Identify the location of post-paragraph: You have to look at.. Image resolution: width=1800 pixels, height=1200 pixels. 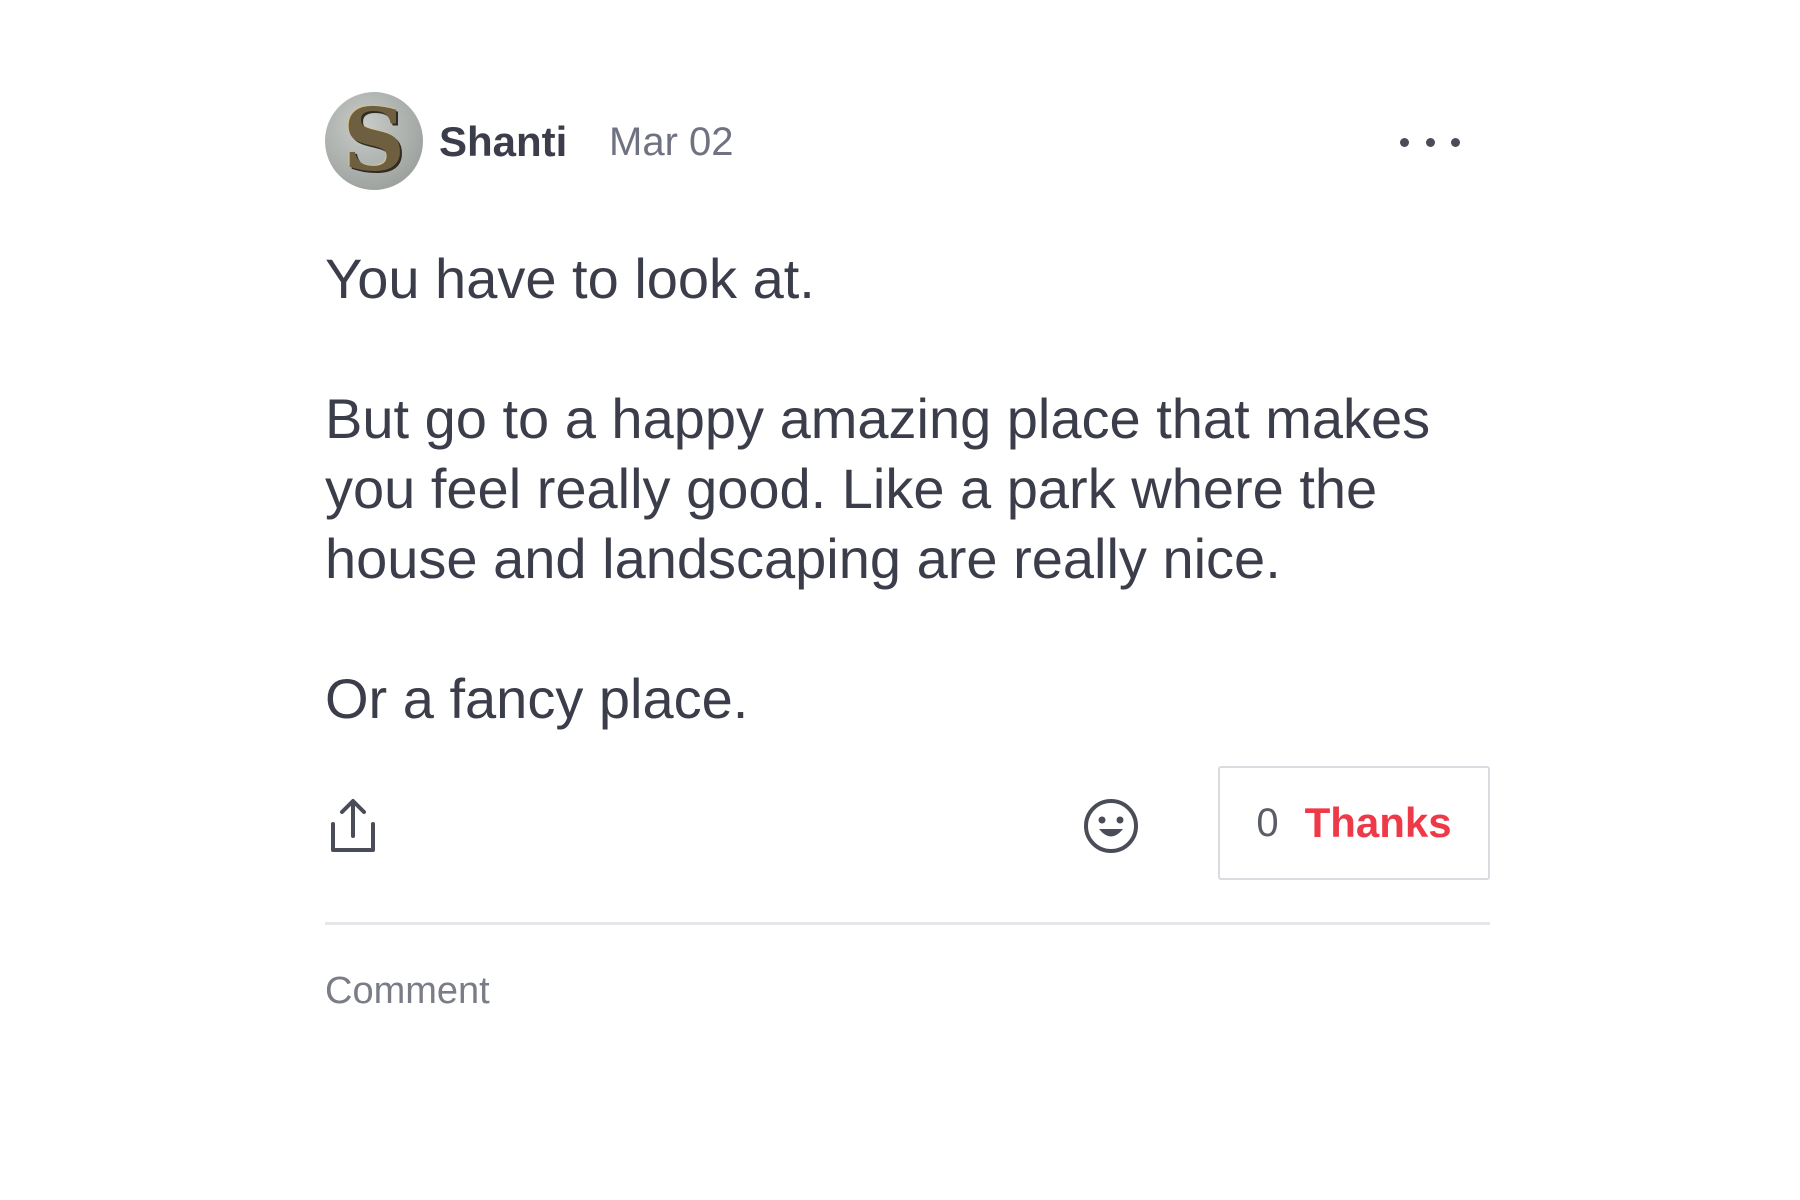
(570, 278).